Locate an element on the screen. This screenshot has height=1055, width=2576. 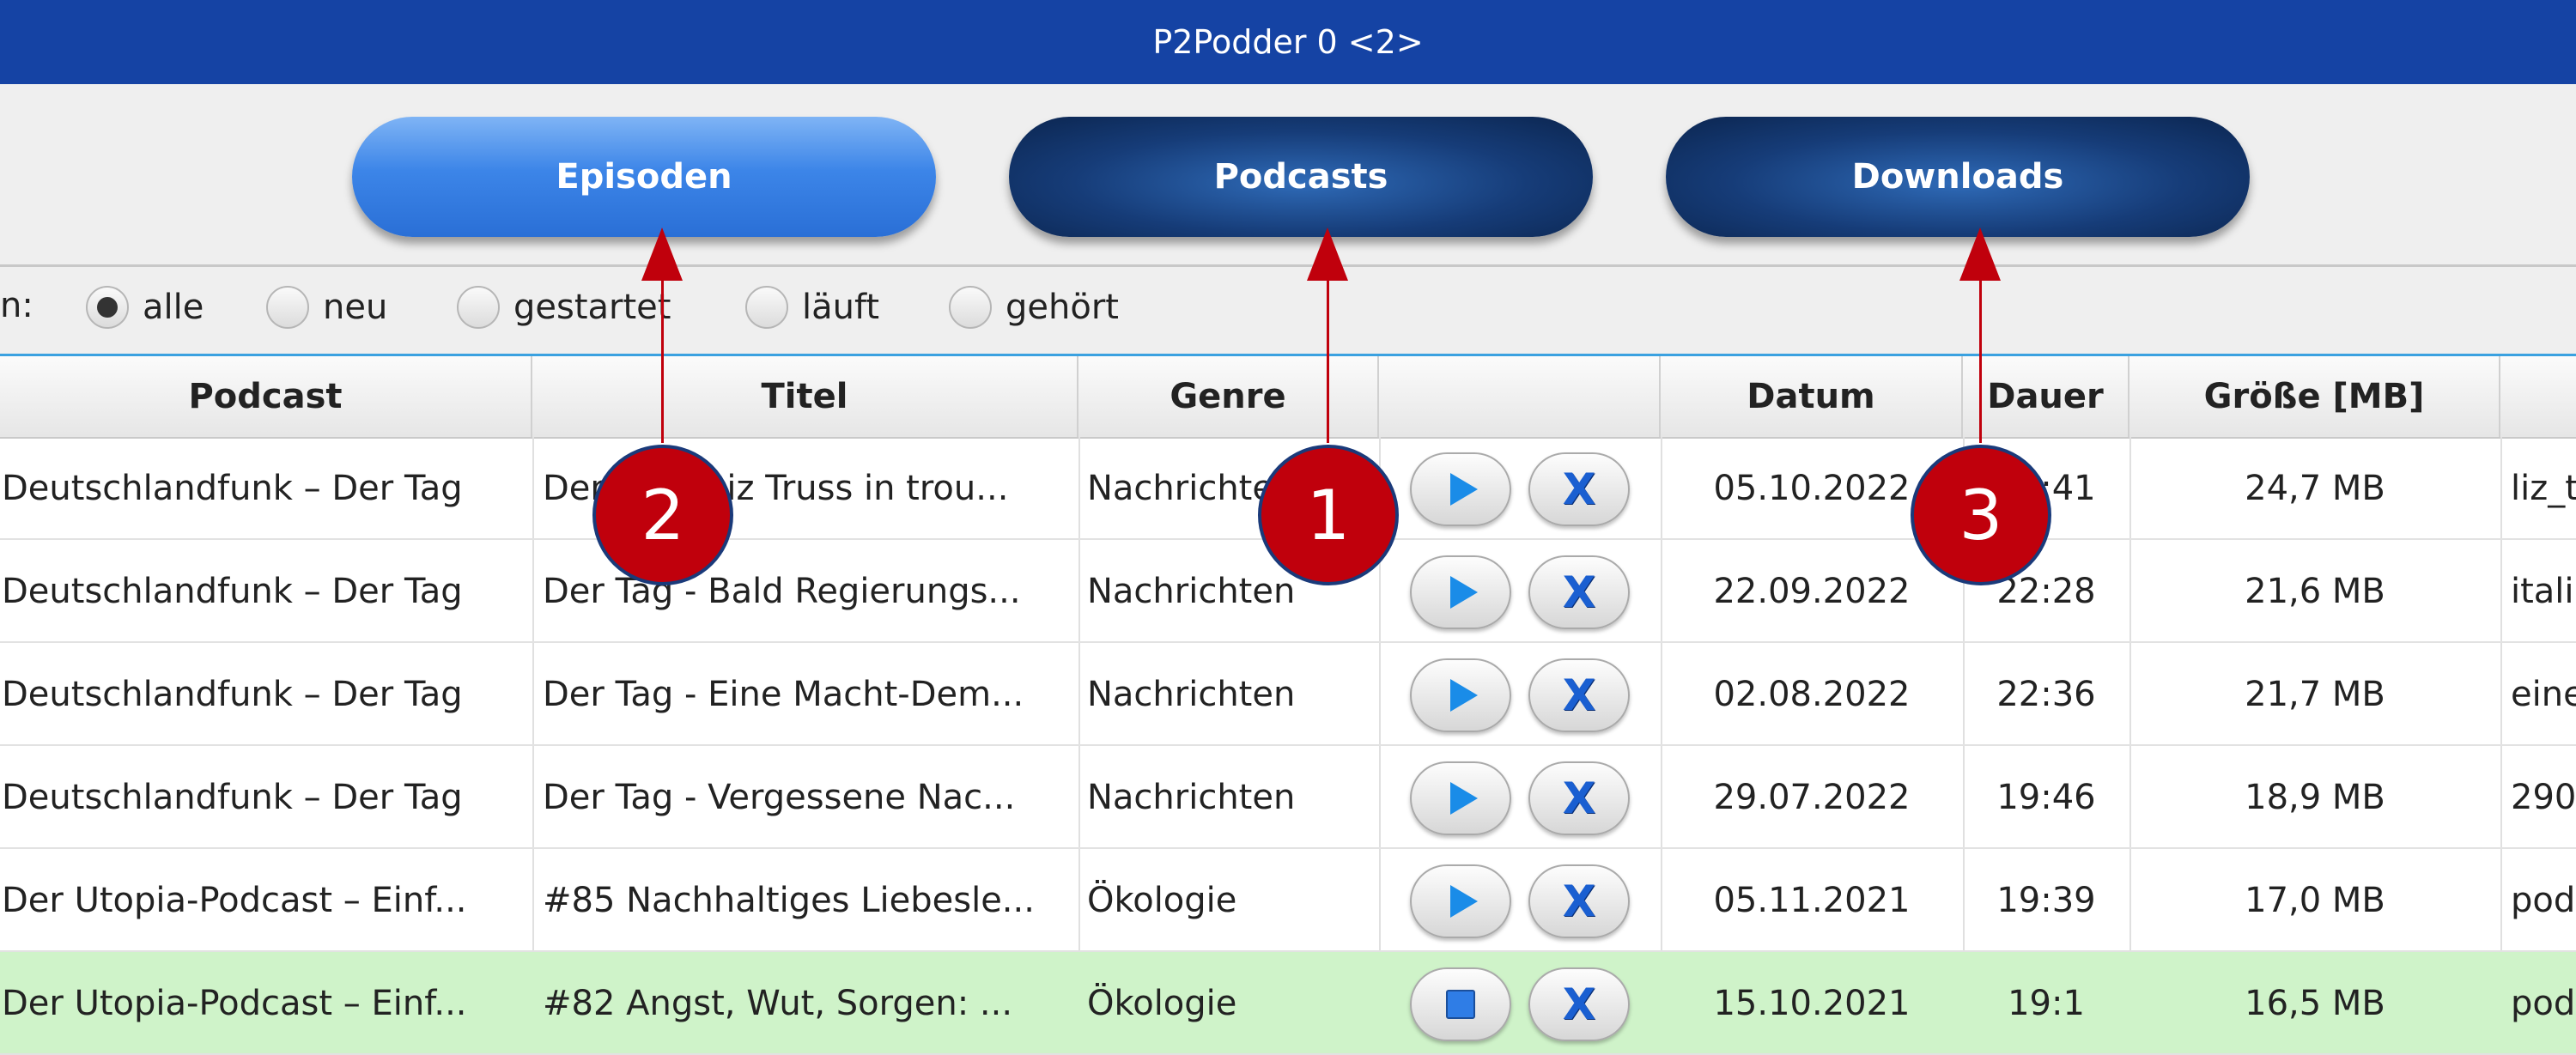
filter-gehoert-radio: gehört is located at coordinates (1034, 307).